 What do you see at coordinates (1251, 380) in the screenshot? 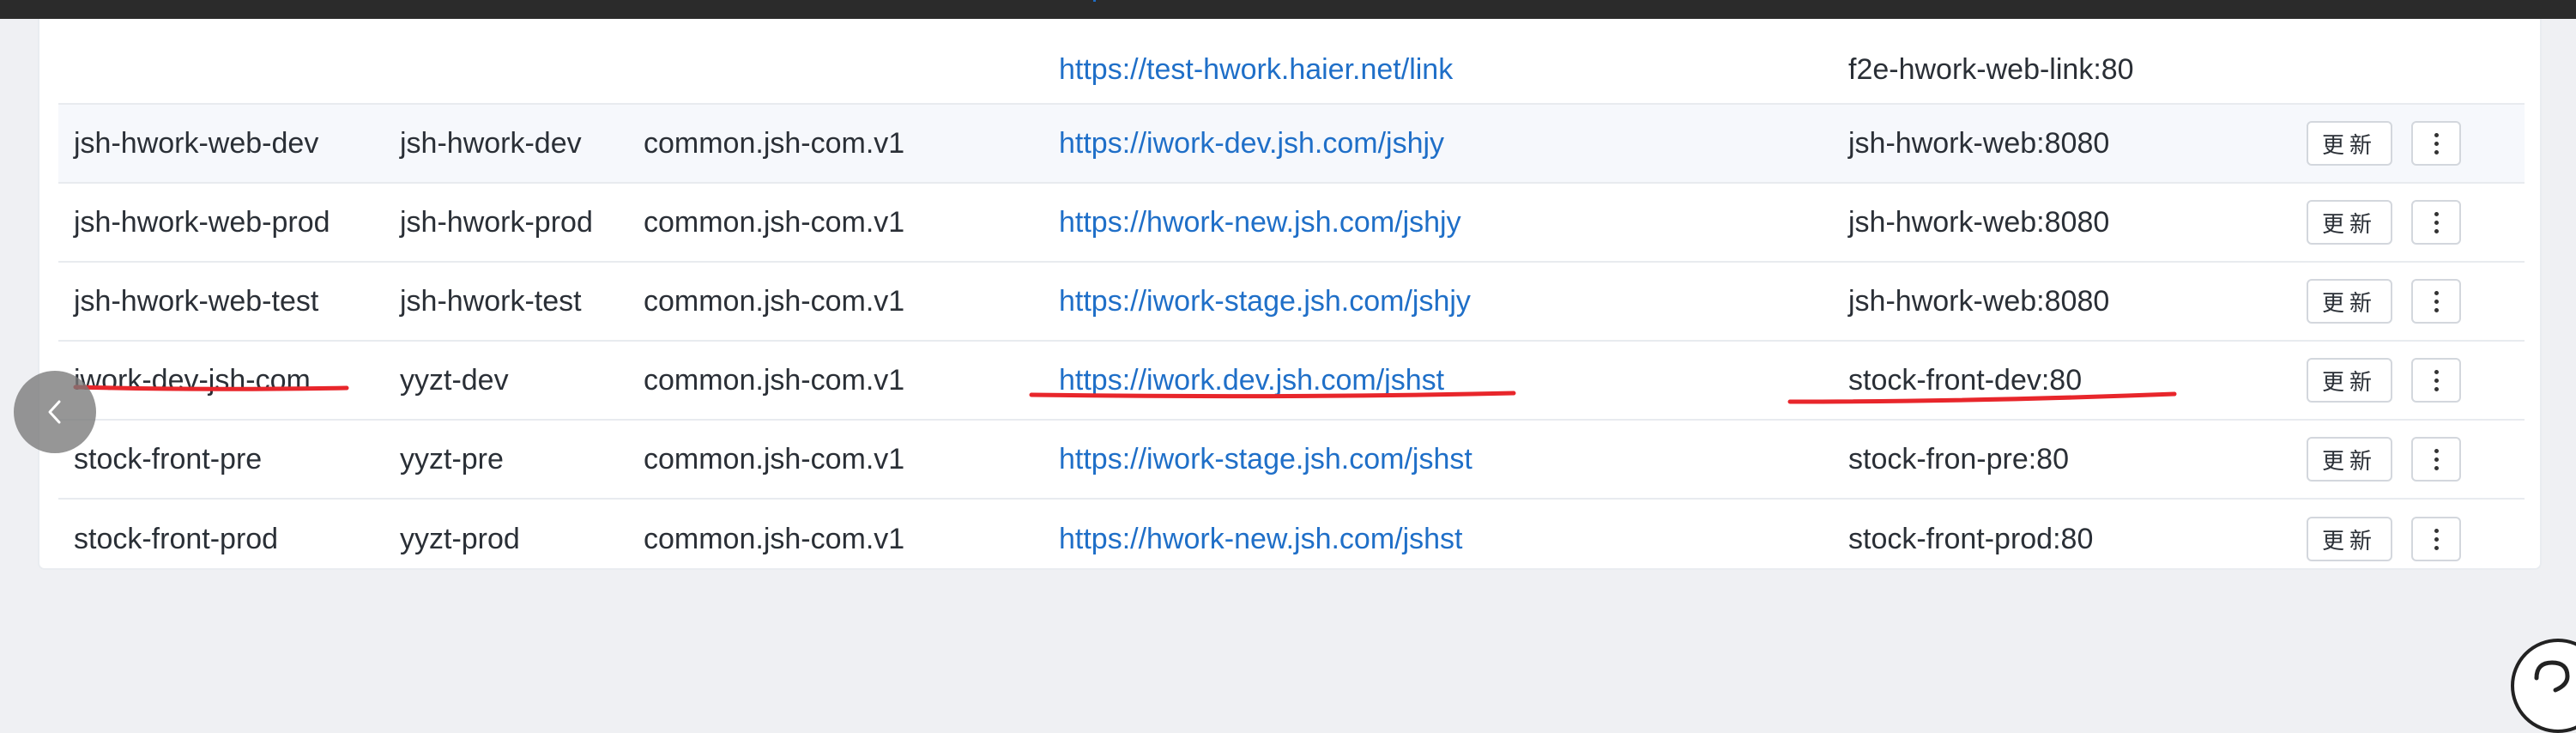
I see `row-url: https://iwork.dev.jsh.com/jshst` at bounding box center [1251, 380].